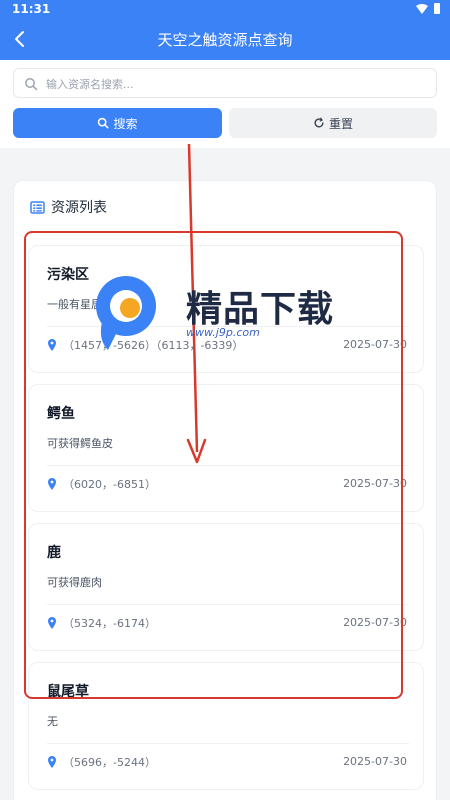 The image size is (450, 800). I want to click on reset-button: 重置, so click(333, 123).